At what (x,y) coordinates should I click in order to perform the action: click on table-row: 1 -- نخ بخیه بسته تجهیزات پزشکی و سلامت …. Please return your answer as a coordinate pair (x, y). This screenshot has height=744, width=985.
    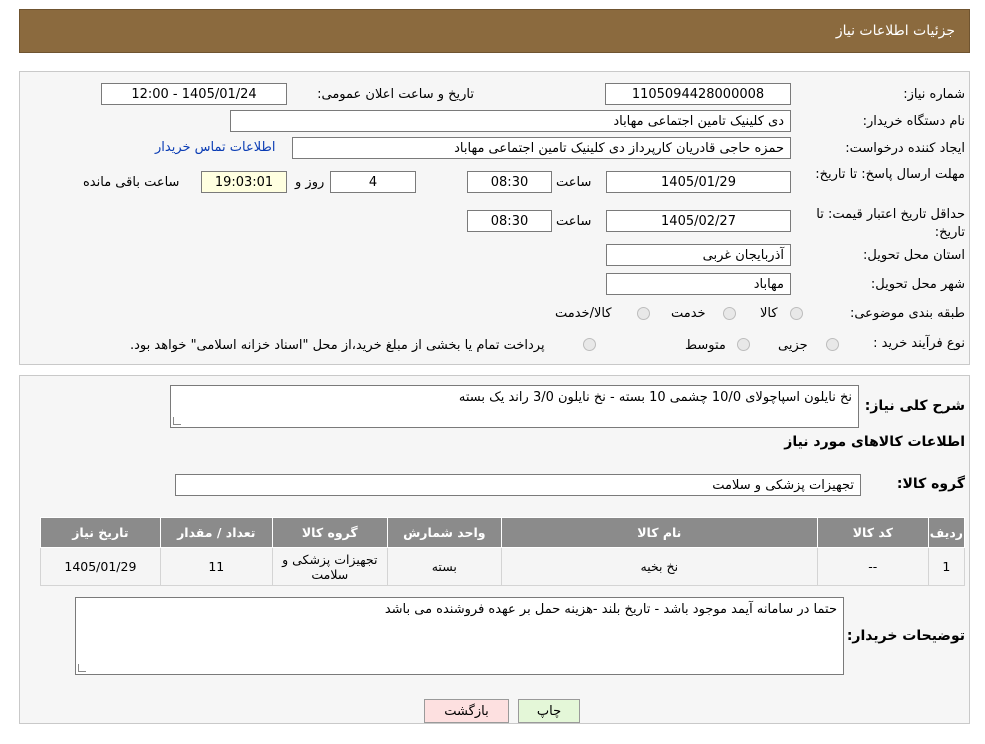
    Looking at the image, I should click on (503, 566).